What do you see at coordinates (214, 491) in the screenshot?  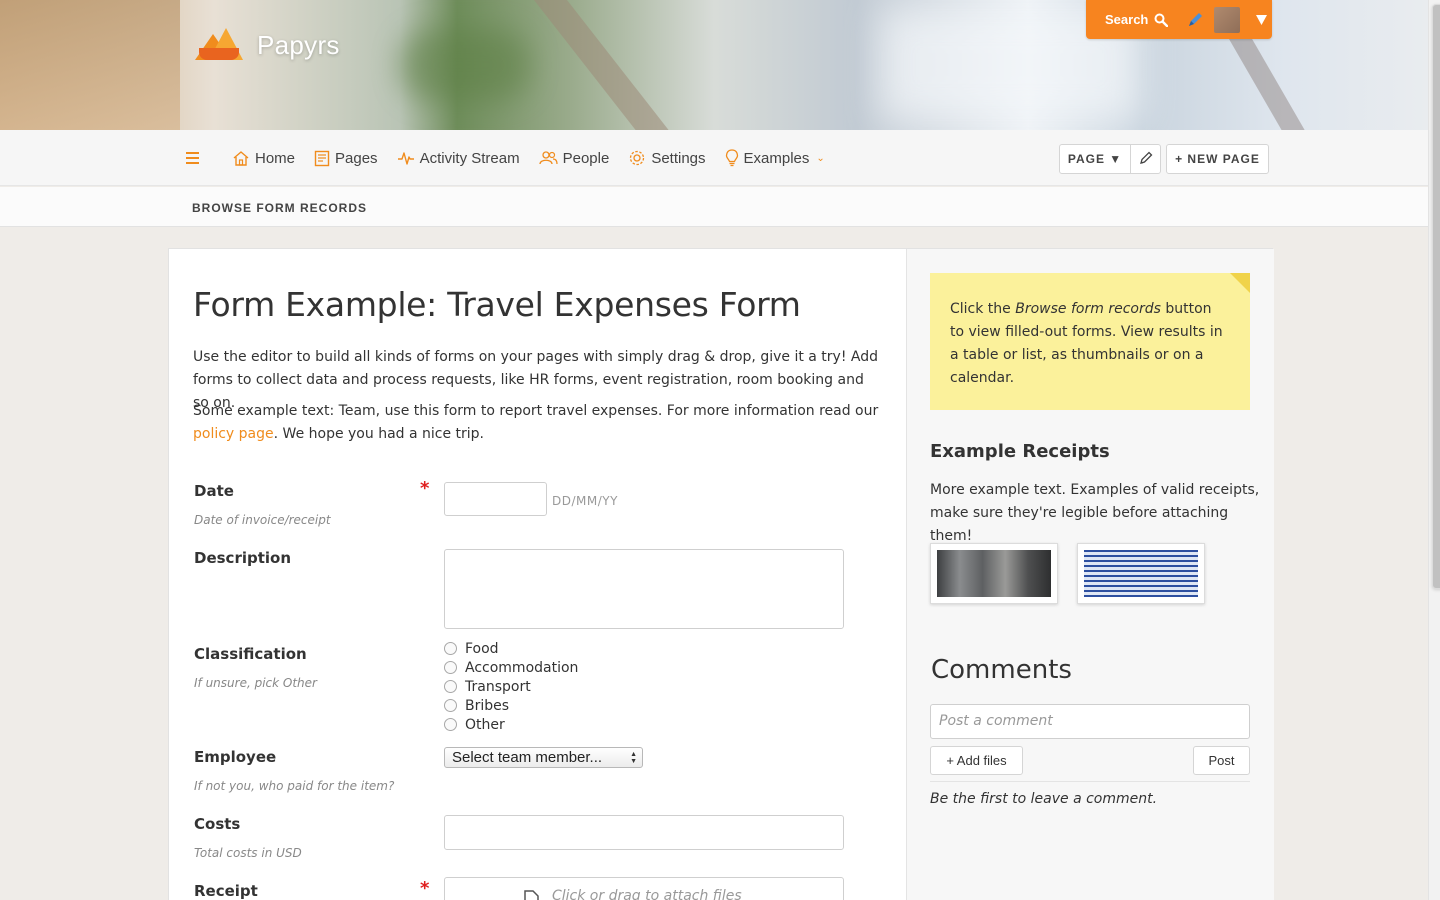 I see `date-label: Date` at bounding box center [214, 491].